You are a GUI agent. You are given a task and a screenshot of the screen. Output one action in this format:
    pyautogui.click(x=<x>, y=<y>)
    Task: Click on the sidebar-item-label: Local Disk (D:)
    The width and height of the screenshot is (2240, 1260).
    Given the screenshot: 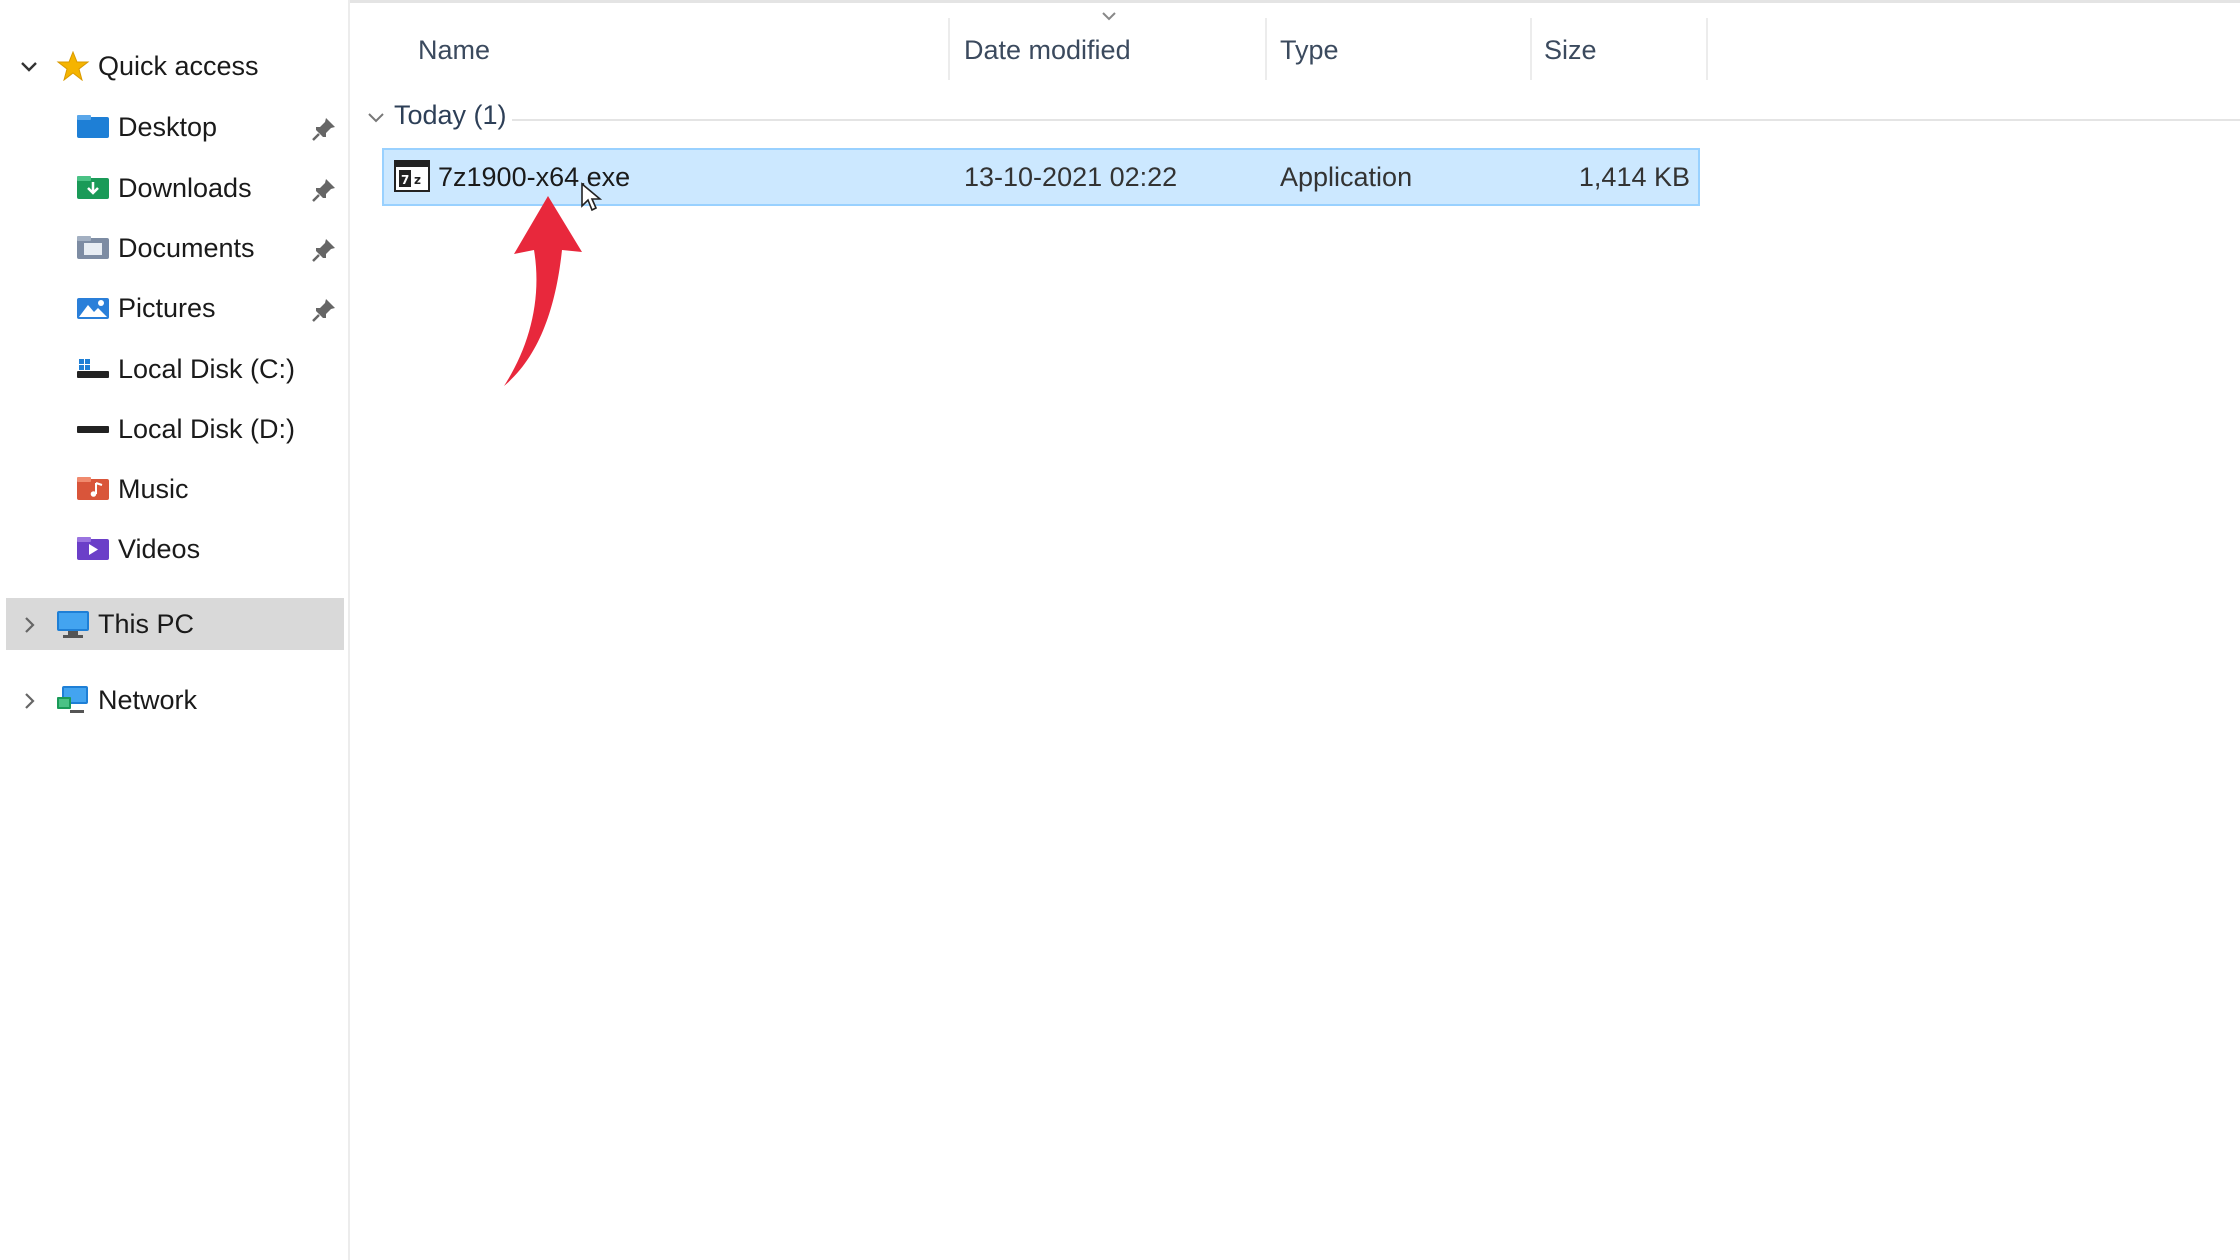 What is the action you would take?
    pyautogui.click(x=207, y=428)
    